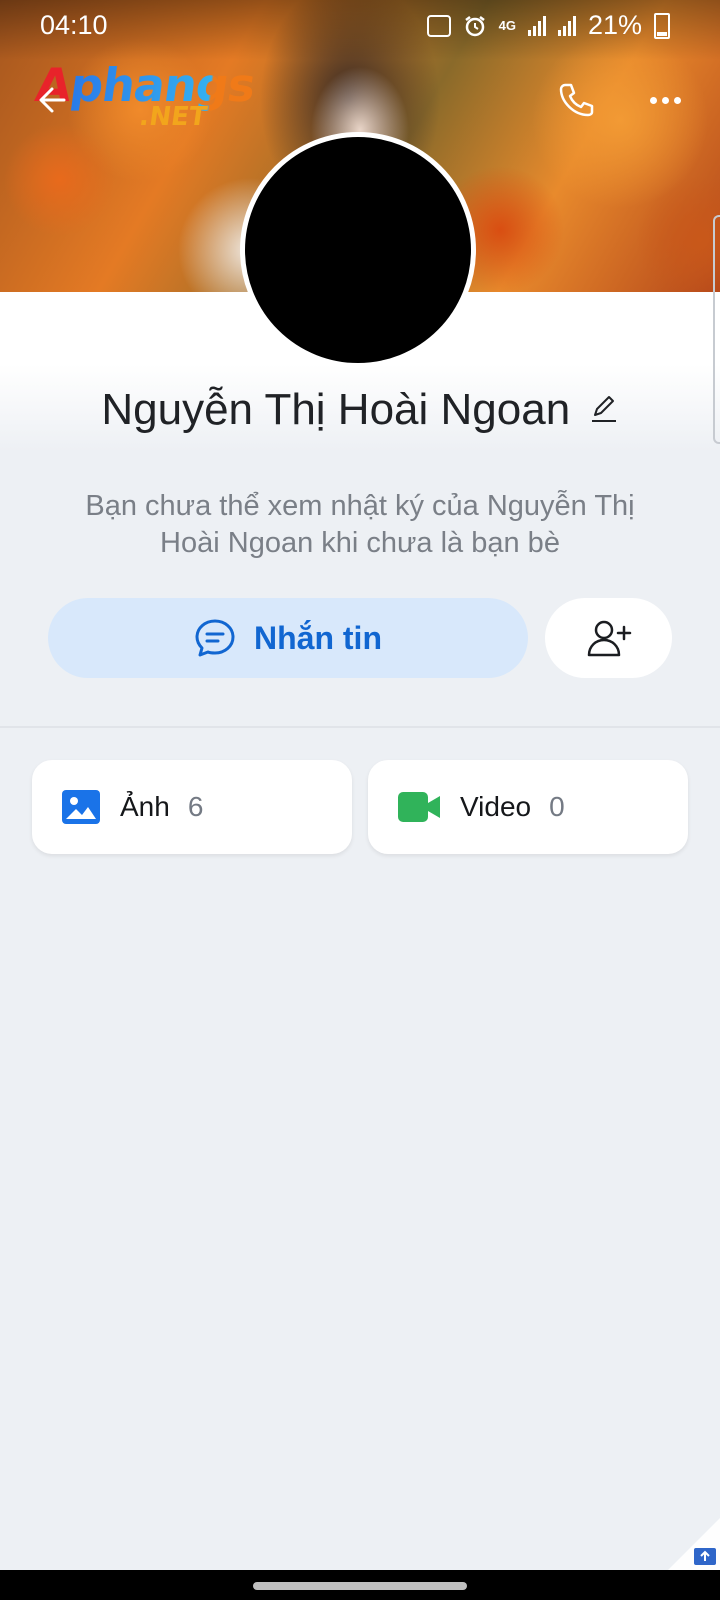 The width and height of the screenshot is (720, 1600). I want to click on battery-icon, so click(662, 25).